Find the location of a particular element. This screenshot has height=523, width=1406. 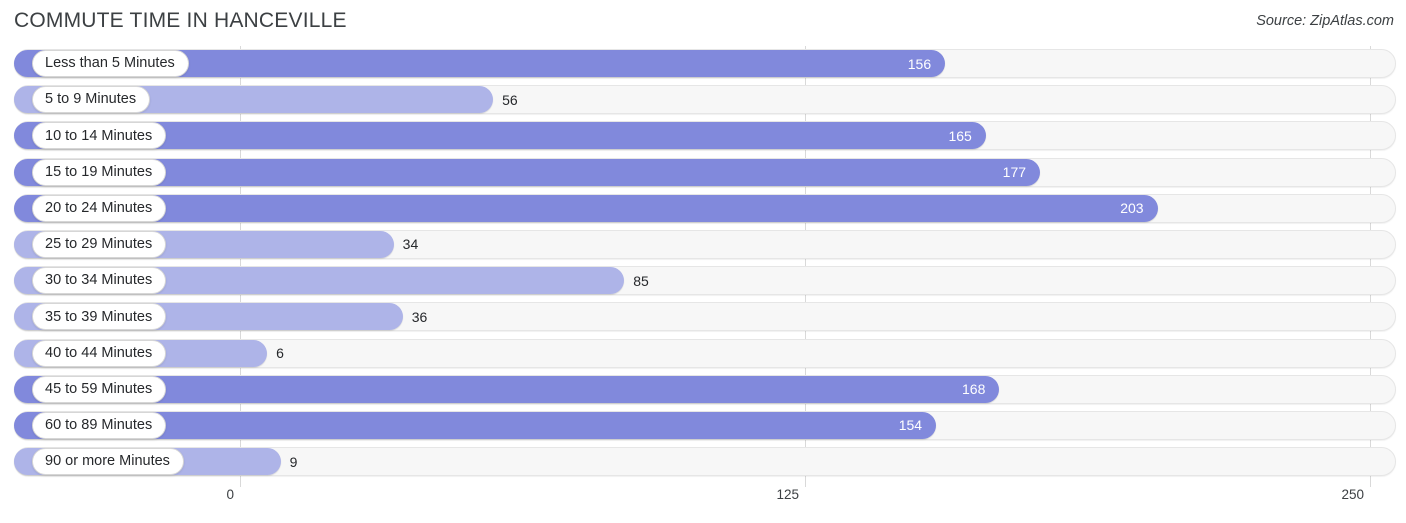

chart-row: Less than 5 Minutes 156 is located at coordinates (703, 64).